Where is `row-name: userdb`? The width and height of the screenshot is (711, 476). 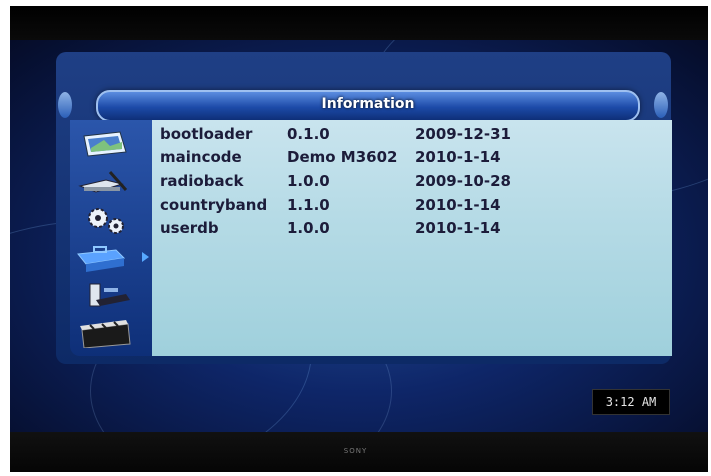 row-name: userdb is located at coordinates (189, 228).